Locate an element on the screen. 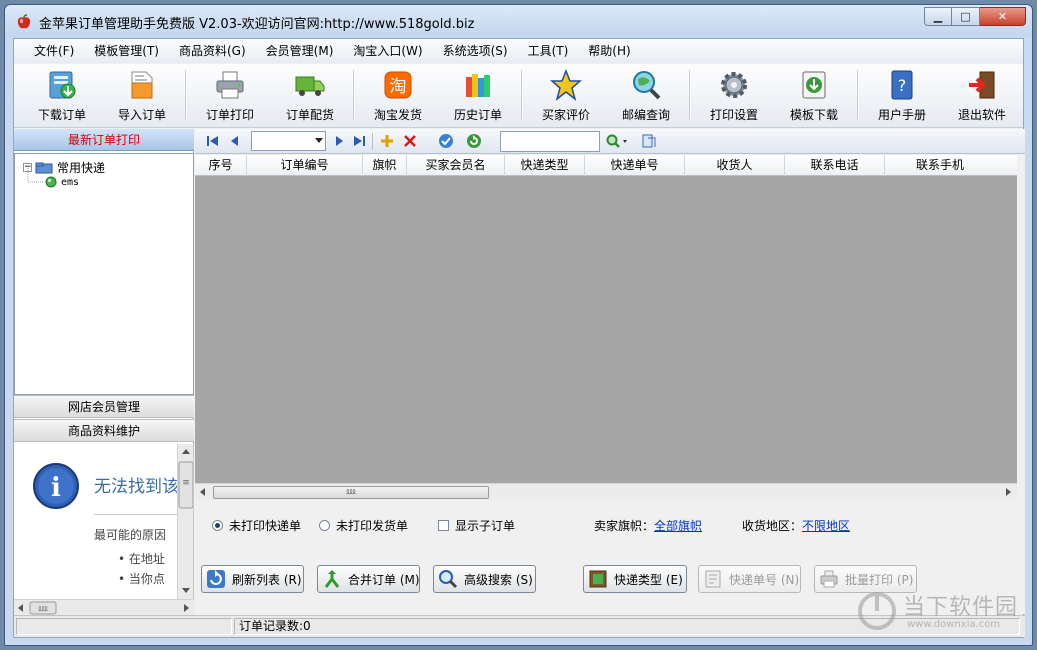  navigator-search-input is located at coordinates (550, 141).